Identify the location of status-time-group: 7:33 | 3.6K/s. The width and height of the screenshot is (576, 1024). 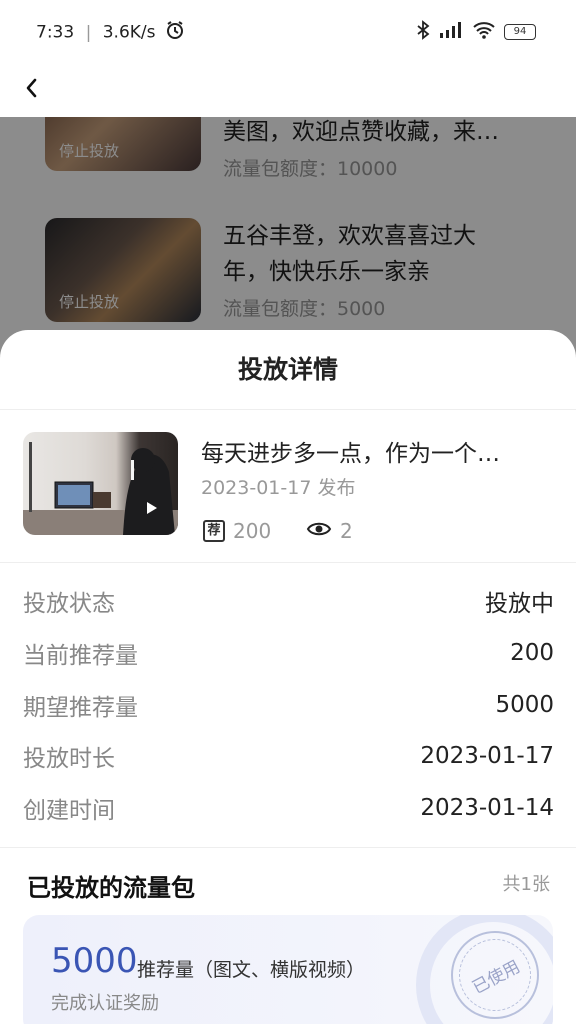
(110, 32).